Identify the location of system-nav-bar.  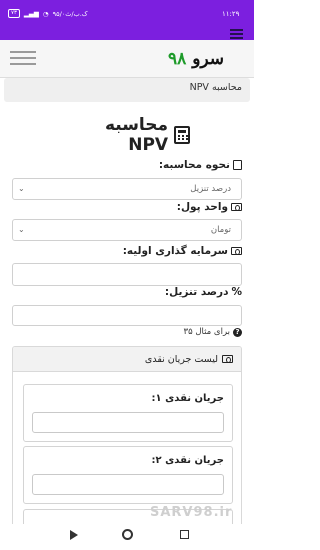
(127, 537).